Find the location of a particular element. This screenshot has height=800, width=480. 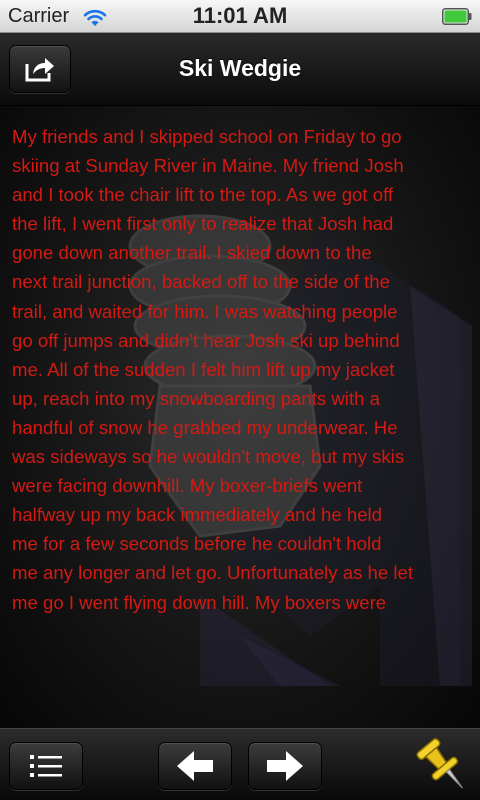

page-title: Ski Wedgie is located at coordinates (240, 68).